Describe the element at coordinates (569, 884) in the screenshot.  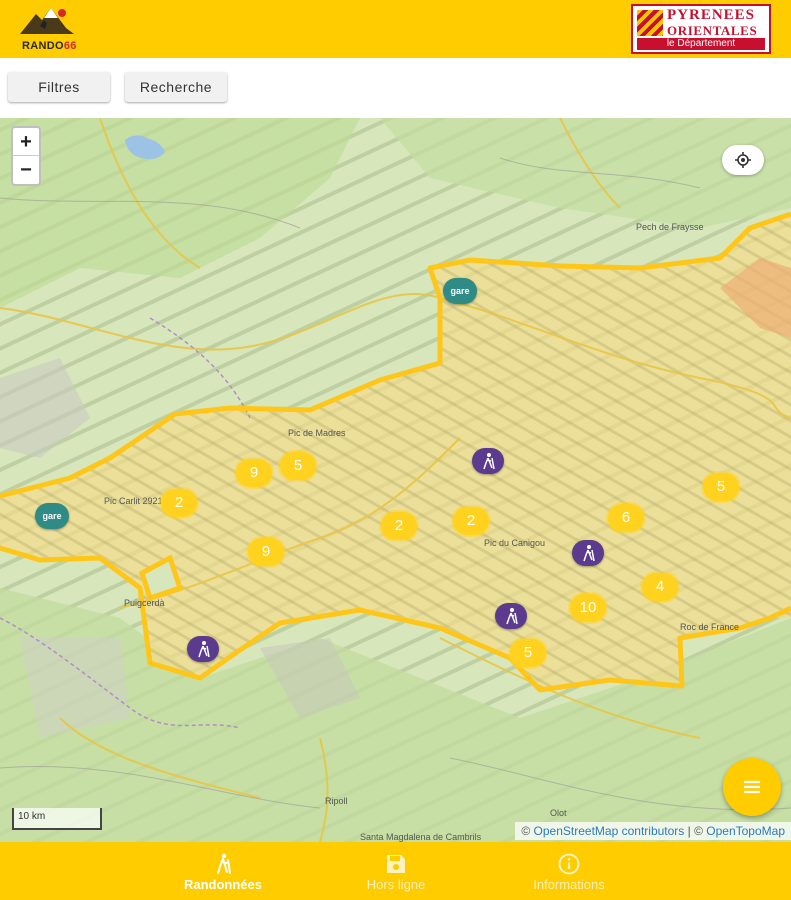
I see `nav-label: Informations` at that location.